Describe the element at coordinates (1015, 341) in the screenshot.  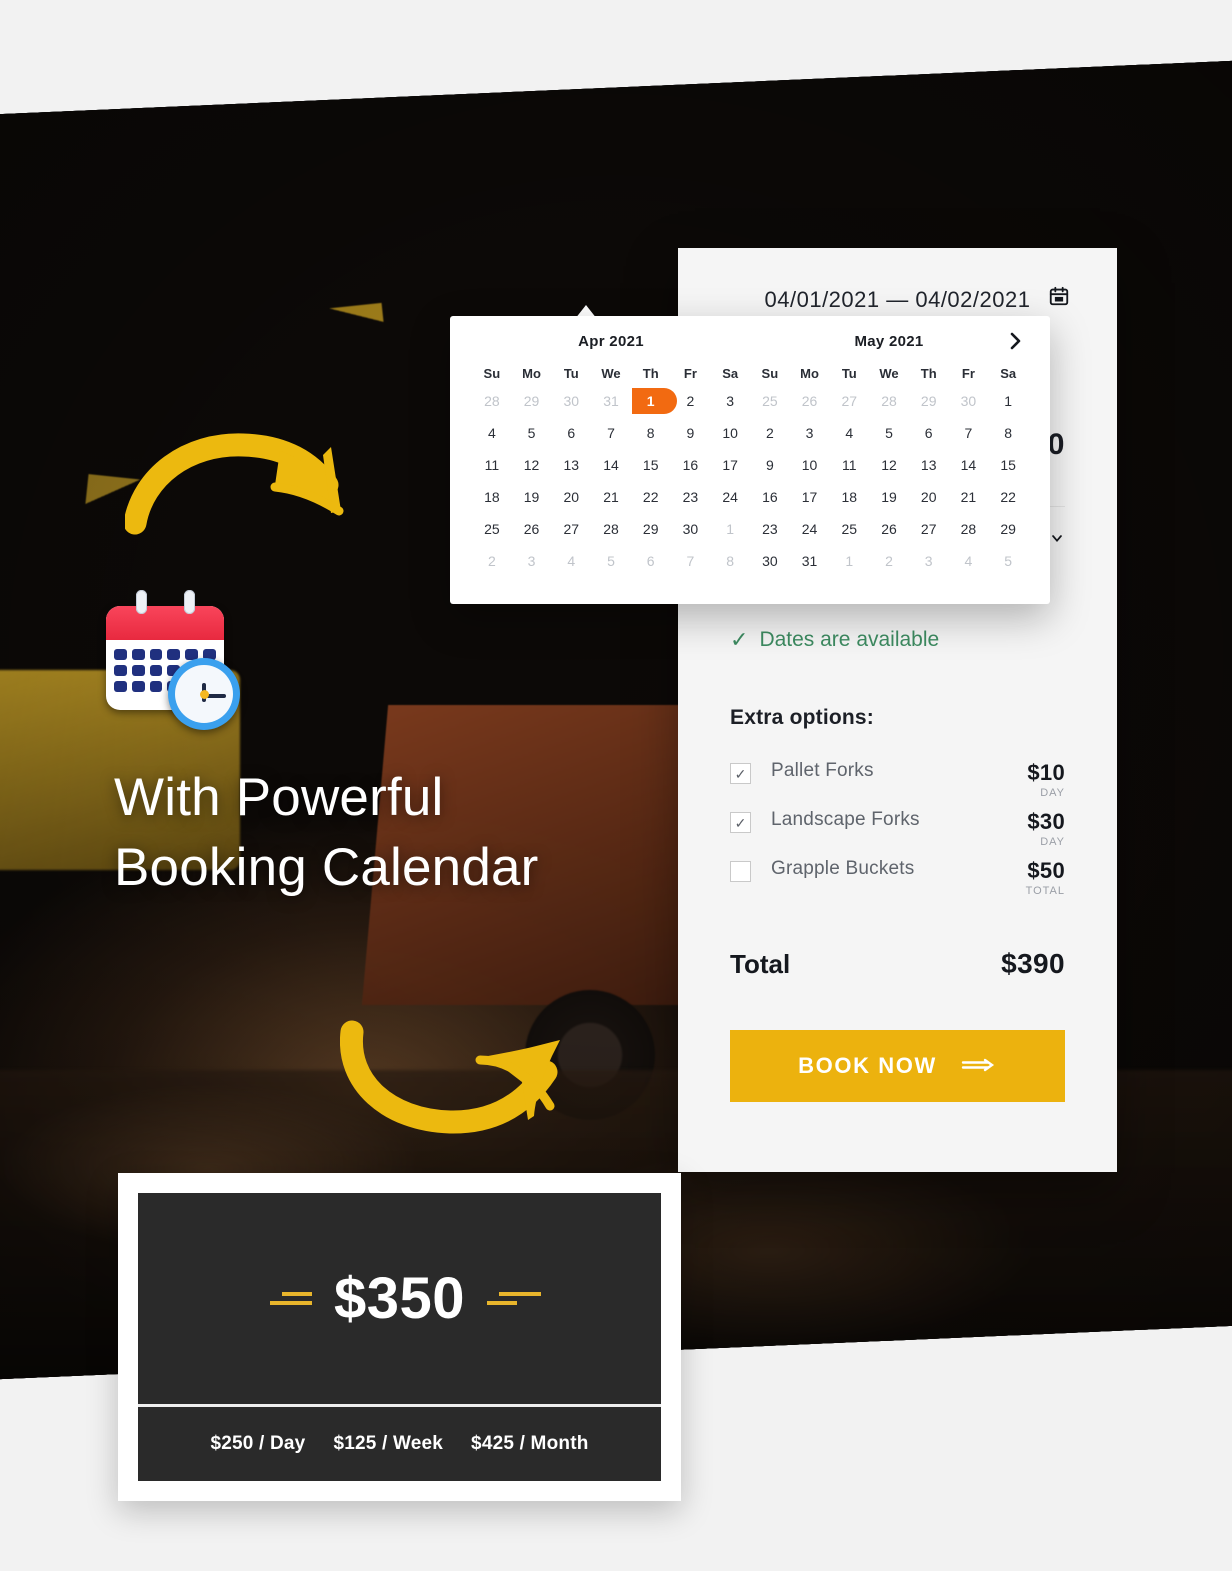
I see `calendar-next-month-button` at that location.